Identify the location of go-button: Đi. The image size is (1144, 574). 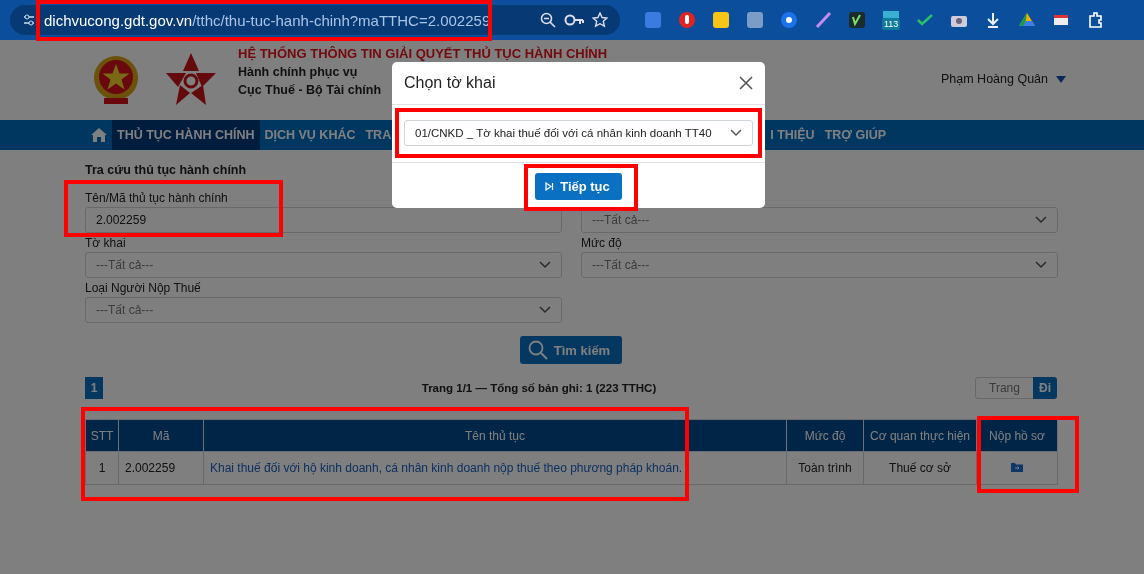
(1045, 388).